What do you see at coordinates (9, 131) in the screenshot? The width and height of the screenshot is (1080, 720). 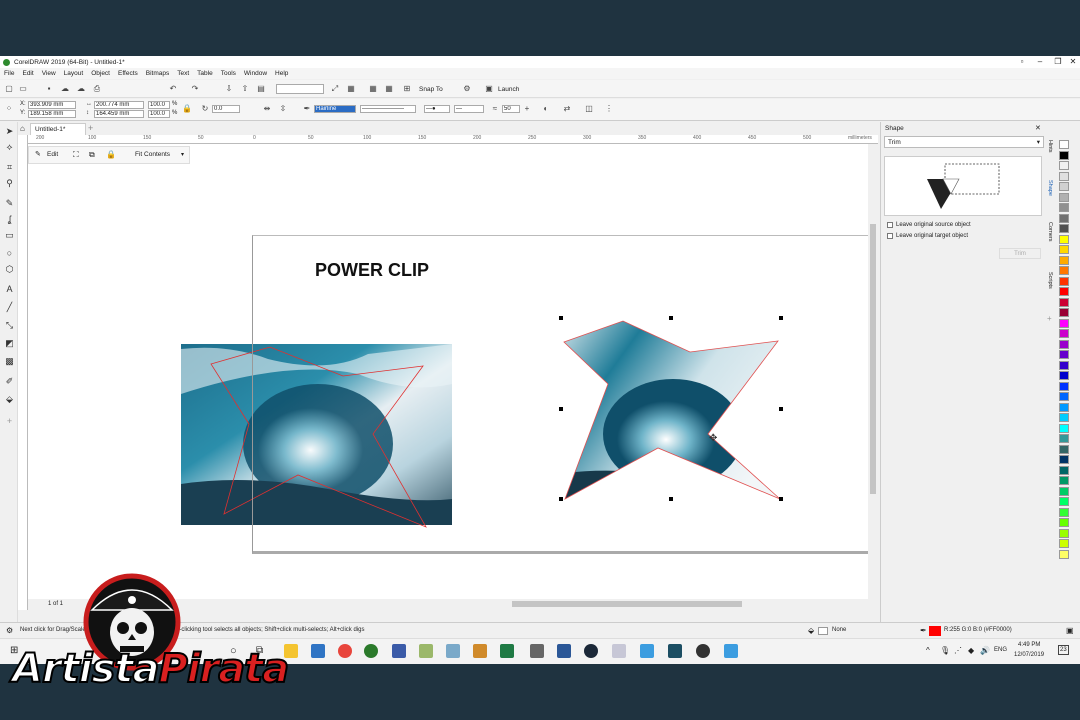 I see `pick-tool-icon: ➤` at bounding box center [9, 131].